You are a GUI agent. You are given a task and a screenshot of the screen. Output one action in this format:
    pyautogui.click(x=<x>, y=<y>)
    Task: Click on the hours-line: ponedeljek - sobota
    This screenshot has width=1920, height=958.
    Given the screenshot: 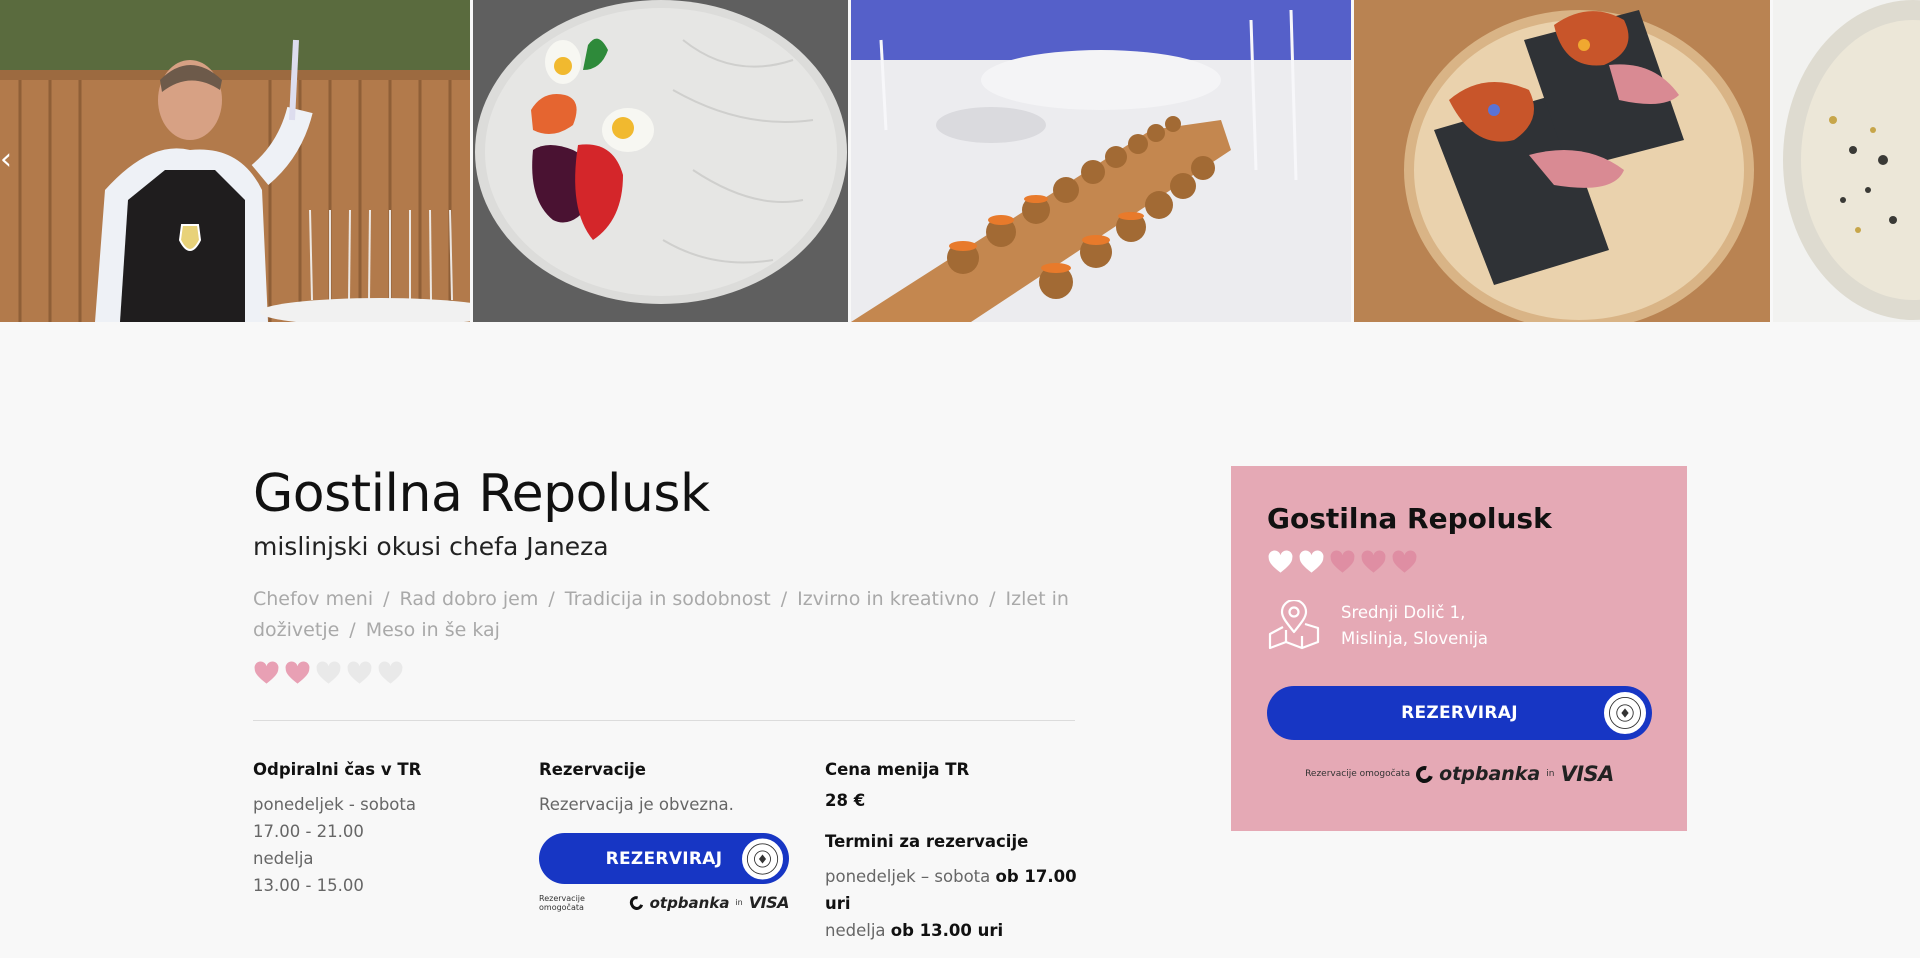 What is the action you would take?
    pyautogui.click(x=334, y=804)
    